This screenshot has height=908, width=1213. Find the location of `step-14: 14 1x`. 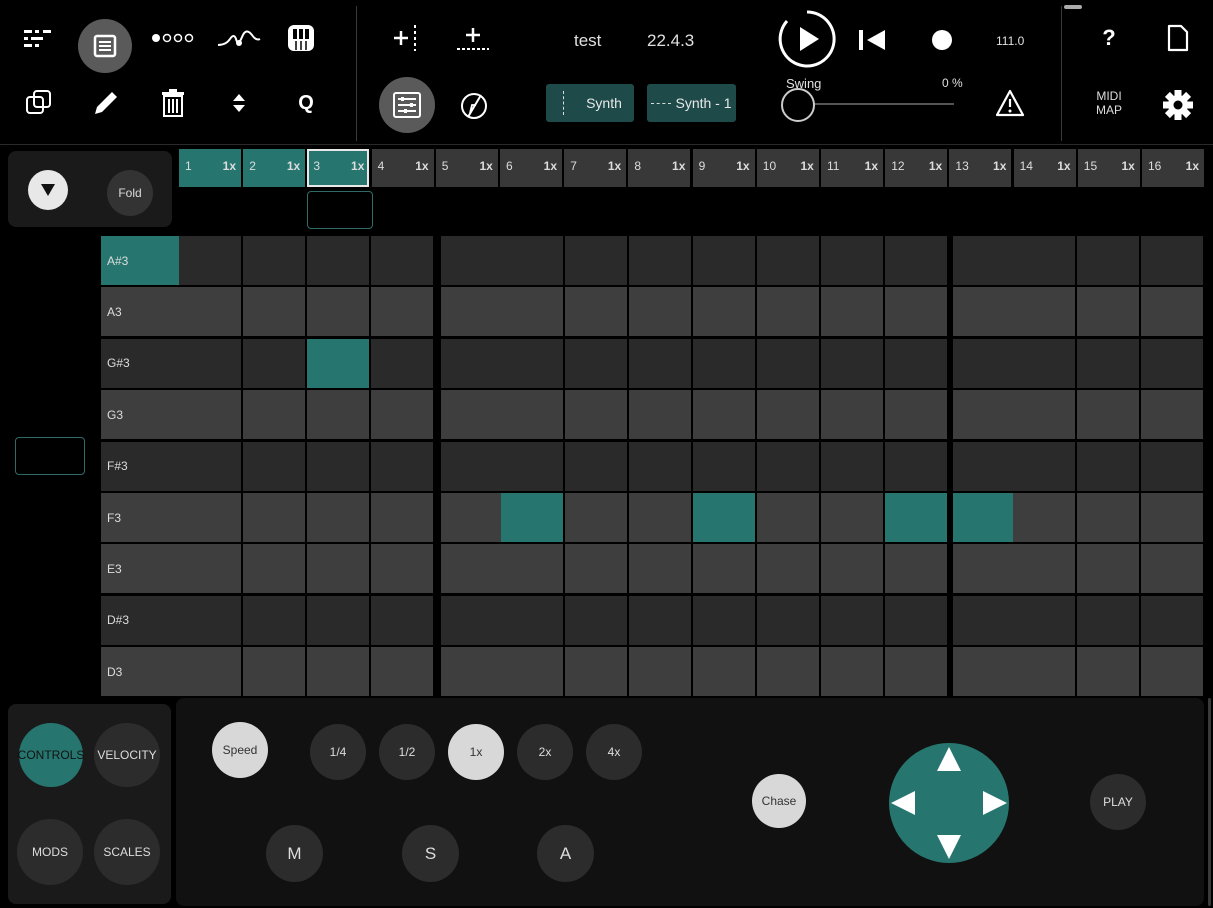

step-14: 14 1x is located at coordinates (1044, 168).